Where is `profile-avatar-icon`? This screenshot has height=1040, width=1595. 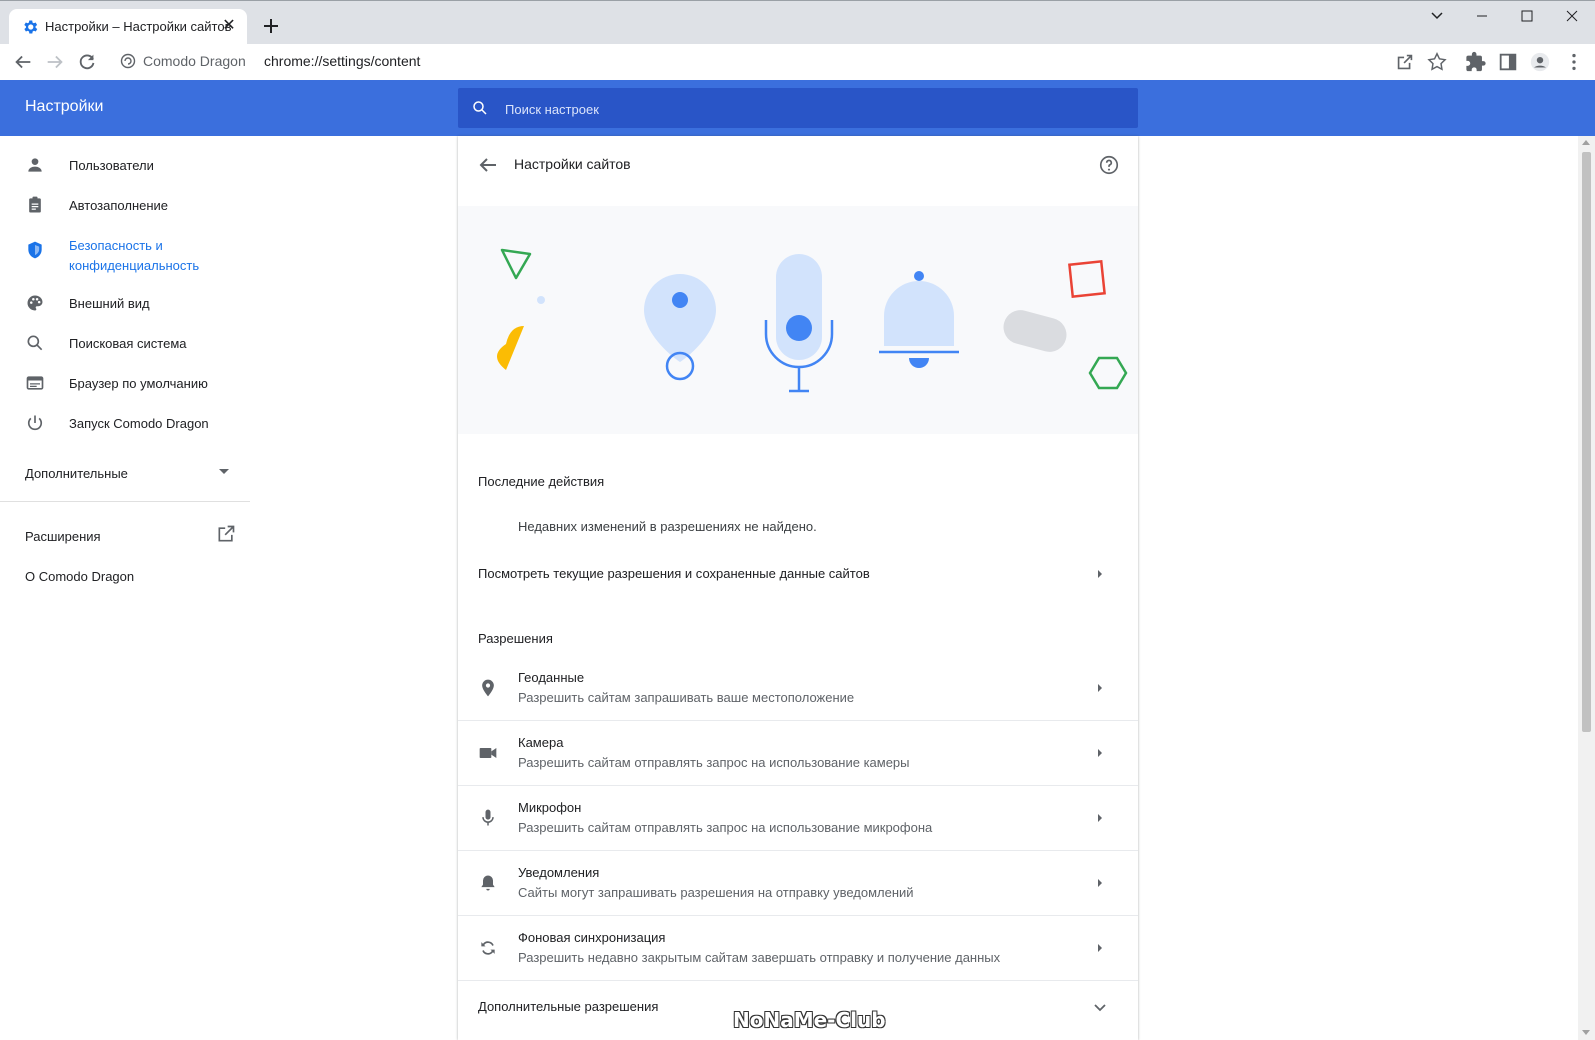
profile-avatar-icon is located at coordinates (1540, 62).